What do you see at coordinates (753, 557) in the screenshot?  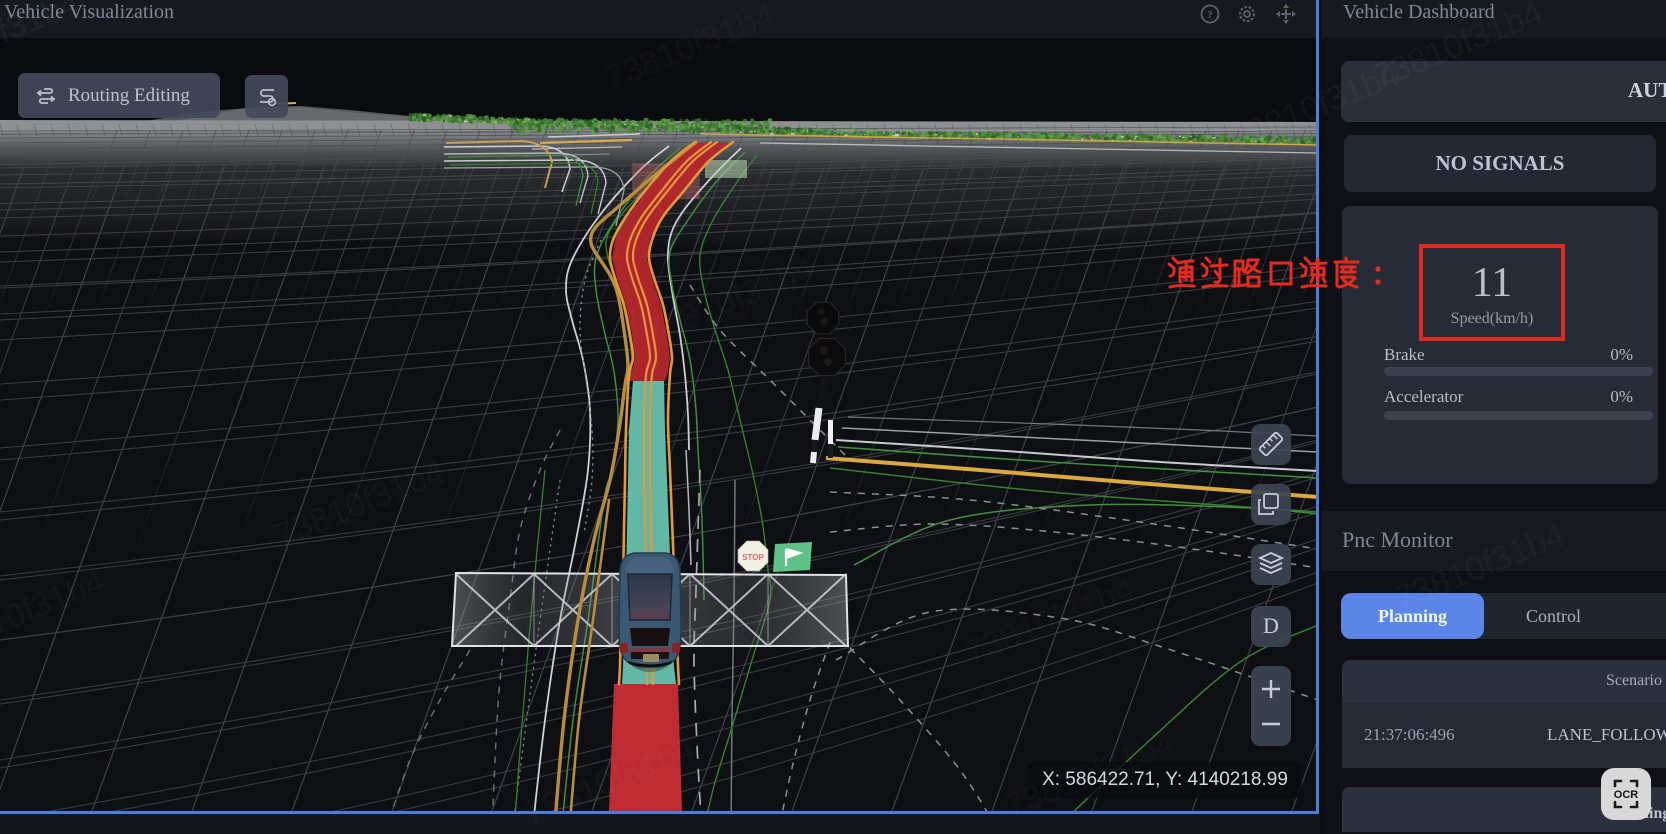 I see `svg-text: STOP` at bounding box center [753, 557].